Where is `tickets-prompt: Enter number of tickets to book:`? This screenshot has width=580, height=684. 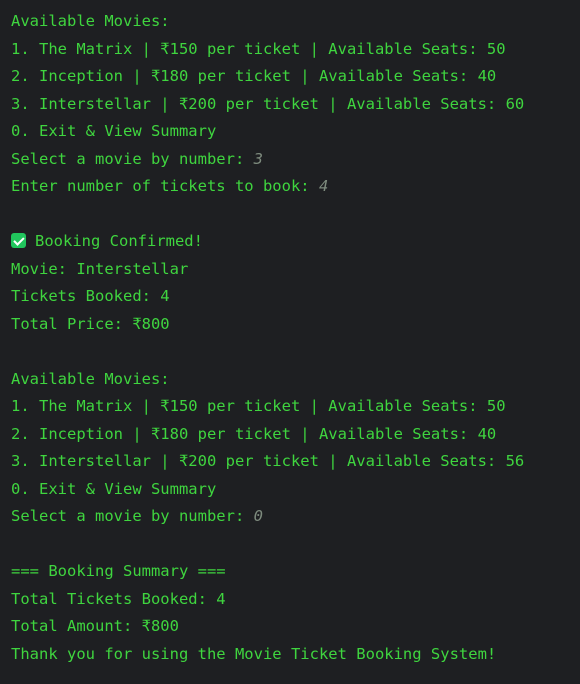
tickets-prompt: Enter number of tickets to book: is located at coordinates (165, 186).